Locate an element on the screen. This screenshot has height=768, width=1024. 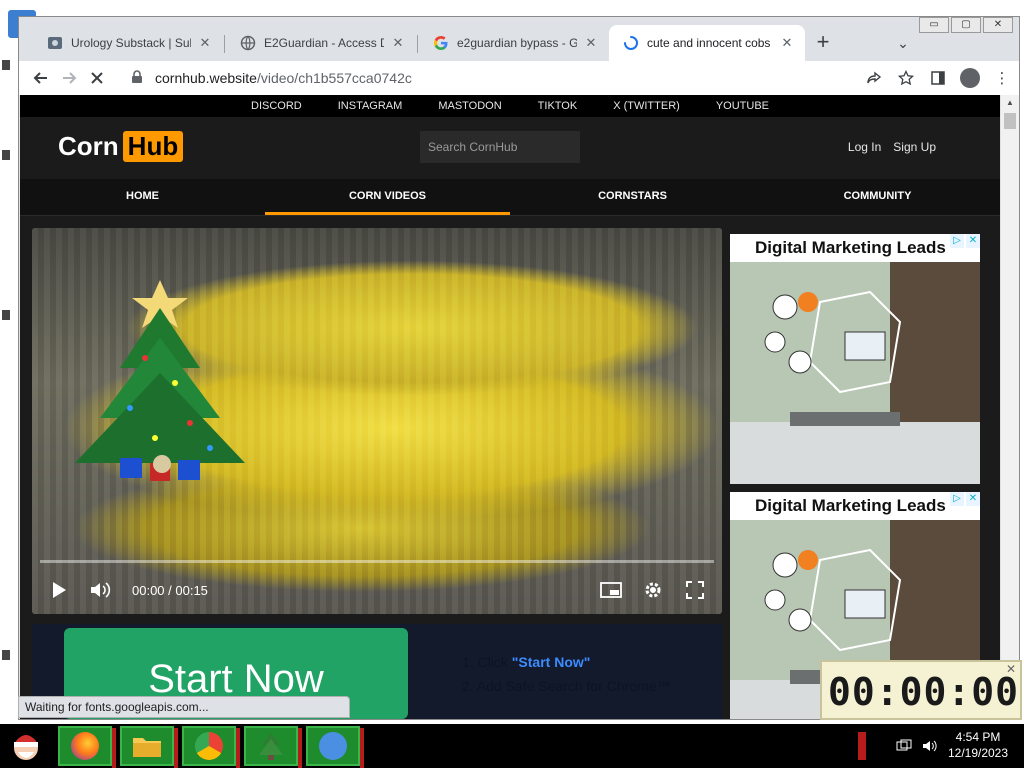
play-button is located at coordinates (59, 590).